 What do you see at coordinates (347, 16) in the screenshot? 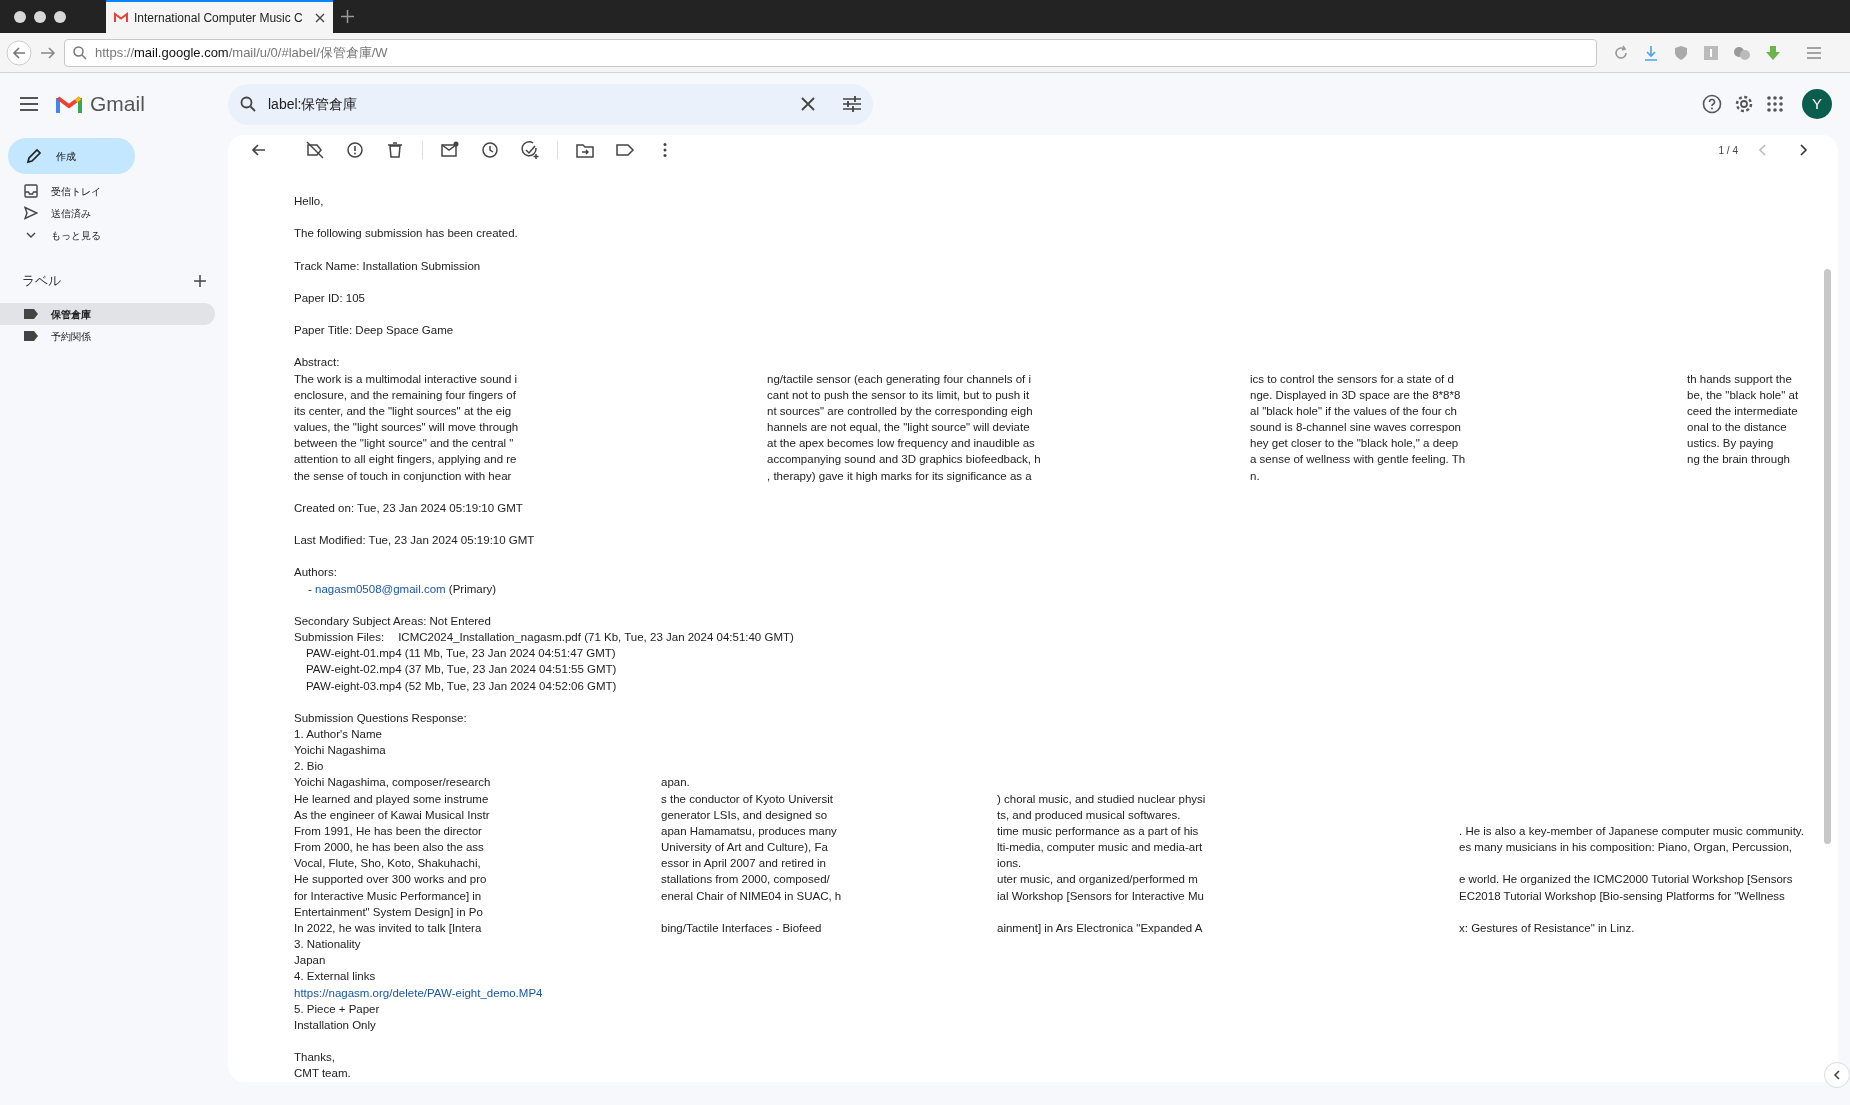
I see `new-tab-icon` at bounding box center [347, 16].